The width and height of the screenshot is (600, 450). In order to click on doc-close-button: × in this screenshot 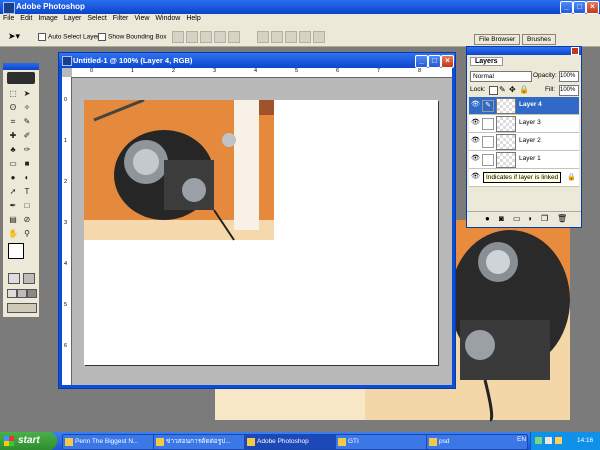, I will do `click(447, 61)`.